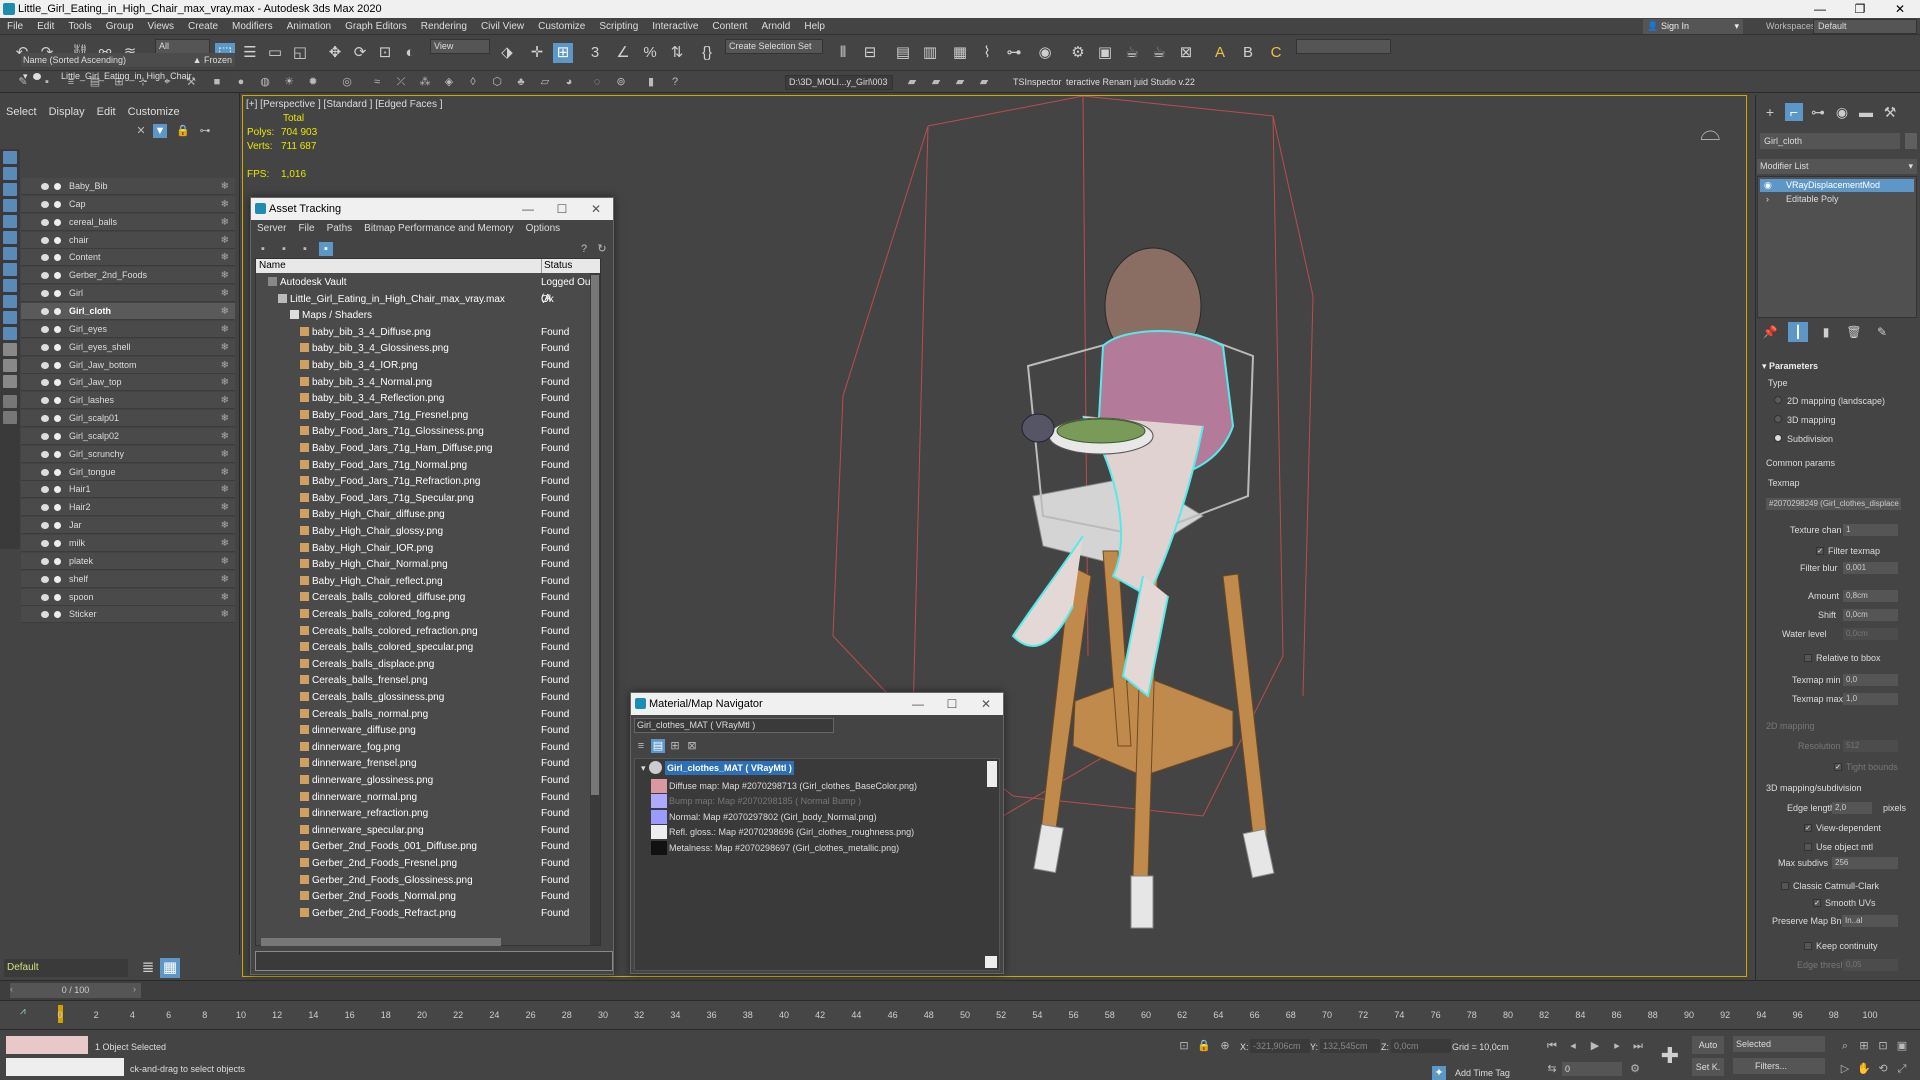 The height and width of the screenshot is (1080, 1920). What do you see at coordinates (128, 472) in the screenshot?
I see `scene-item: Girl_tongue ❄` at bounding box center [128, 472].